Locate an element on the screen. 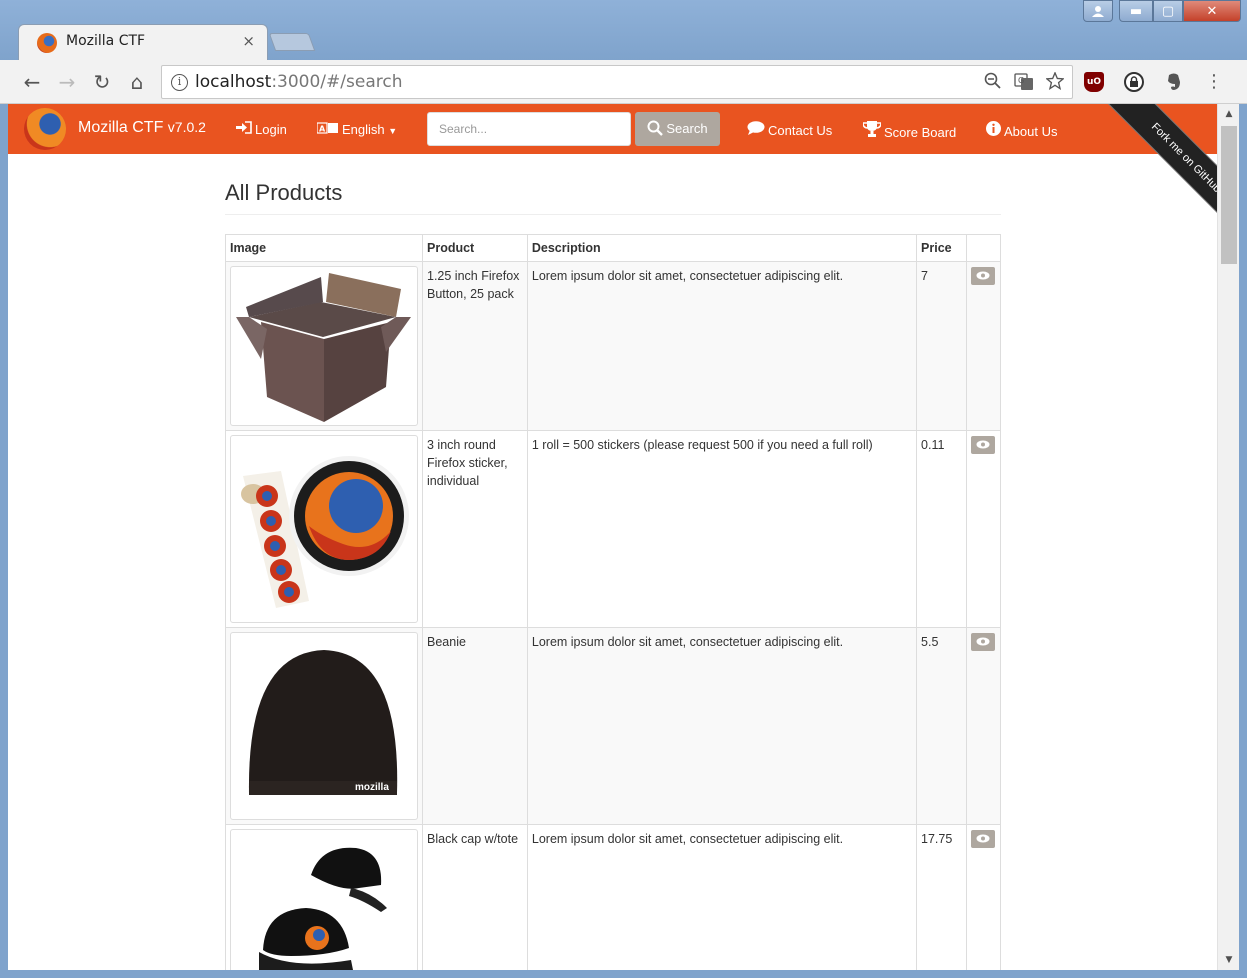  url-path: :3000/#/search is located at coordinates (337, 82).